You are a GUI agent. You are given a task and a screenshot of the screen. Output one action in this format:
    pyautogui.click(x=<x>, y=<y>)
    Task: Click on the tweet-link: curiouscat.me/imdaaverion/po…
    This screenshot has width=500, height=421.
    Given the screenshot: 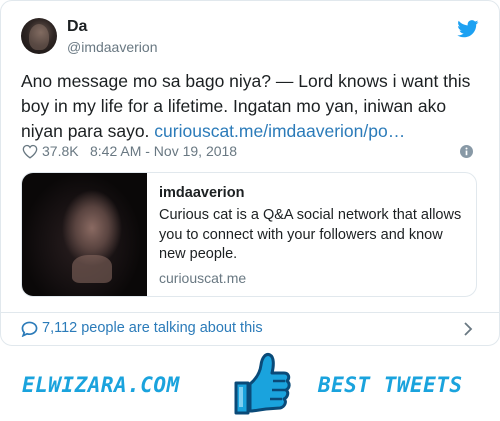 What is the action you would take?
    pyautogui.click(x=279, y=131)
    